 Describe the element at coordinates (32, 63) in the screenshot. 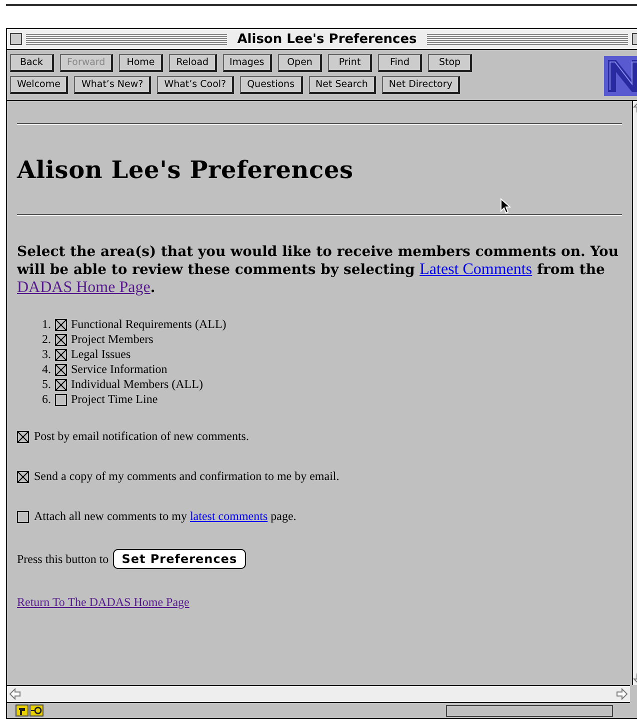

I see `toolbar-button: Back` at that location.